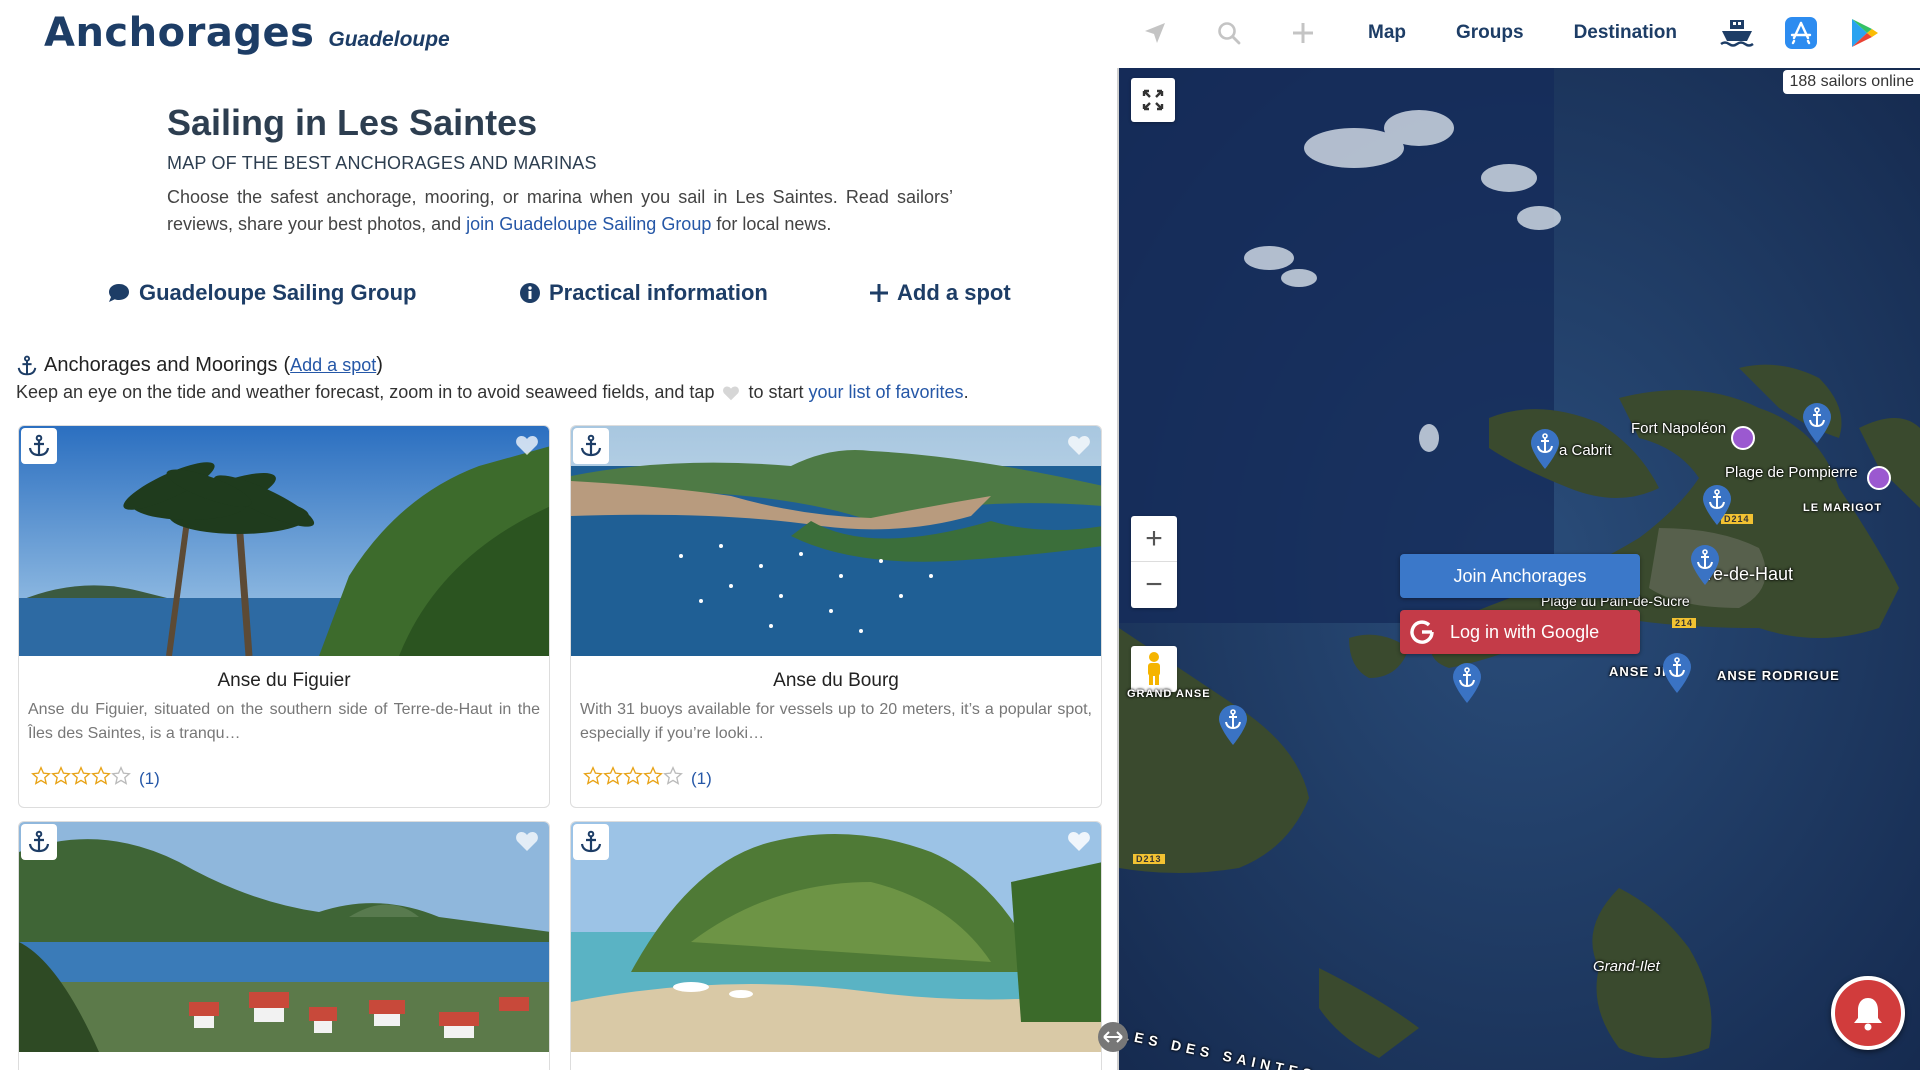 The height and width of the screenshot is (1070, 1920). What do you see at coordinates (1879, 478) in the screenshot?
I see `camera-marker-icon` at bounding box center [1879, 478].